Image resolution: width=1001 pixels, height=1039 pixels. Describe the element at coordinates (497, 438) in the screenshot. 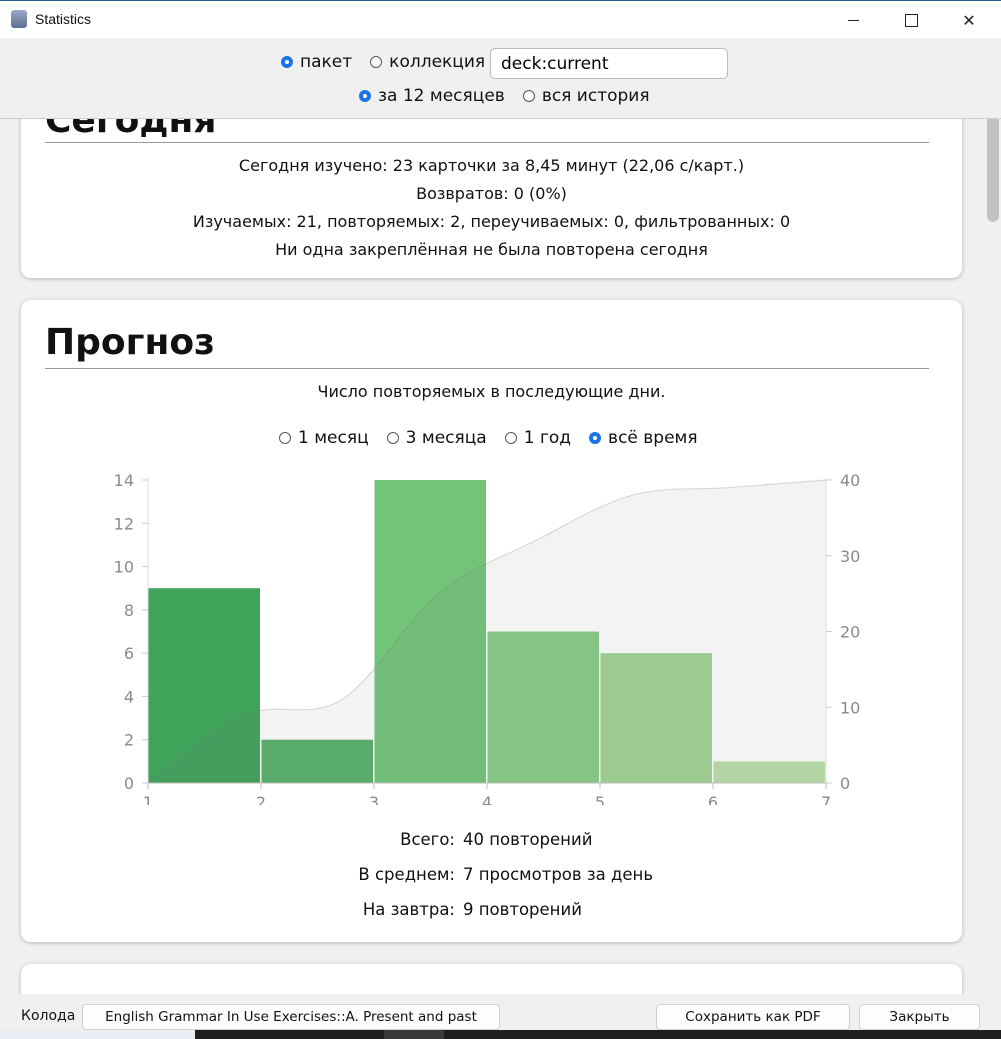

I see `forecast-range-group: 1 месяц 3 месяца 1 год всё время` at that location.